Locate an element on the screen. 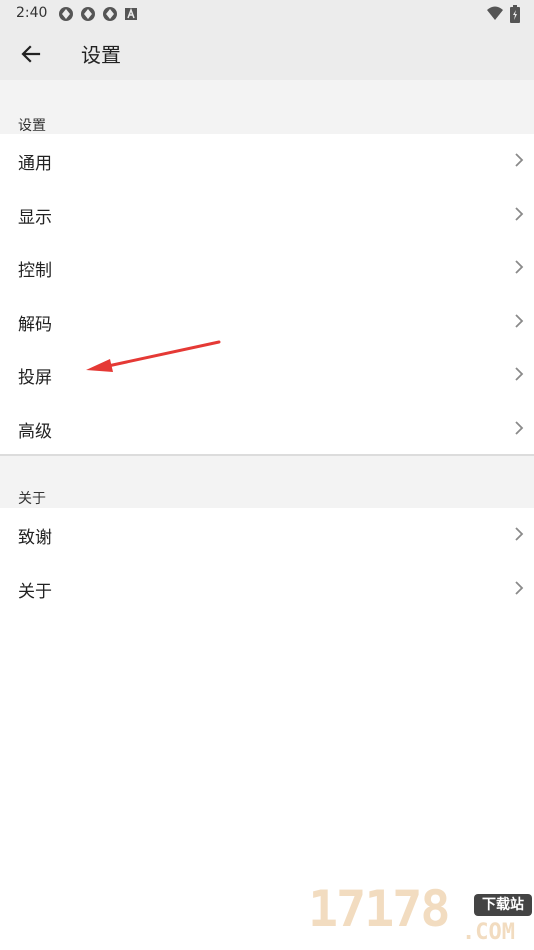 This screenshot has height=950, width=534. section-band-about is located at coordinates (267, 482).